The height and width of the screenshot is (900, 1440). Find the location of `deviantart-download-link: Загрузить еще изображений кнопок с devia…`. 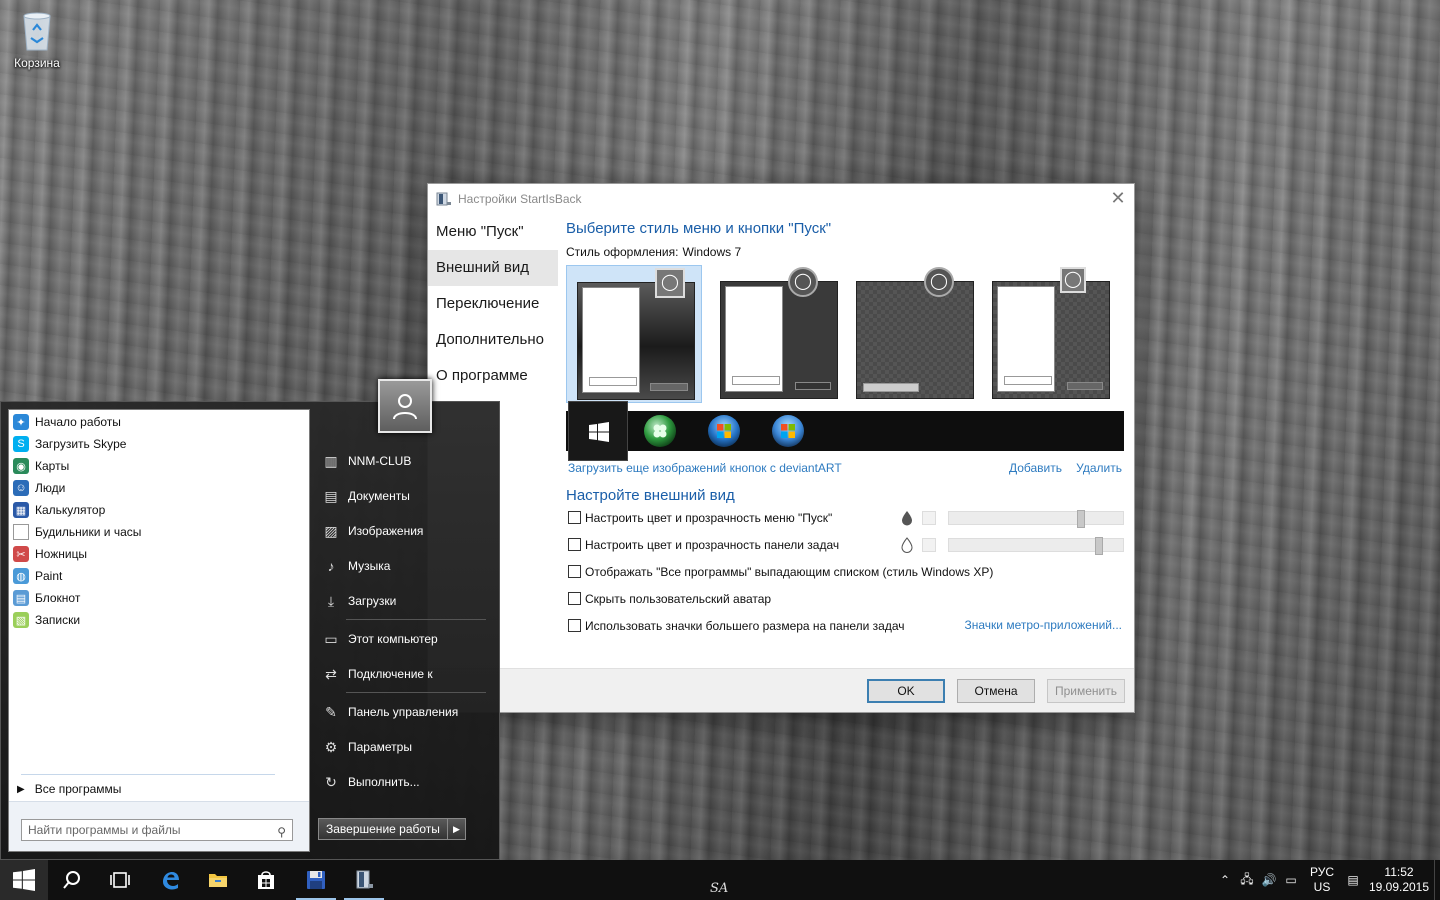

deviantart-download-link: Загрузить еще изображений кнопок с devia… is located at coordinates (705, 468).